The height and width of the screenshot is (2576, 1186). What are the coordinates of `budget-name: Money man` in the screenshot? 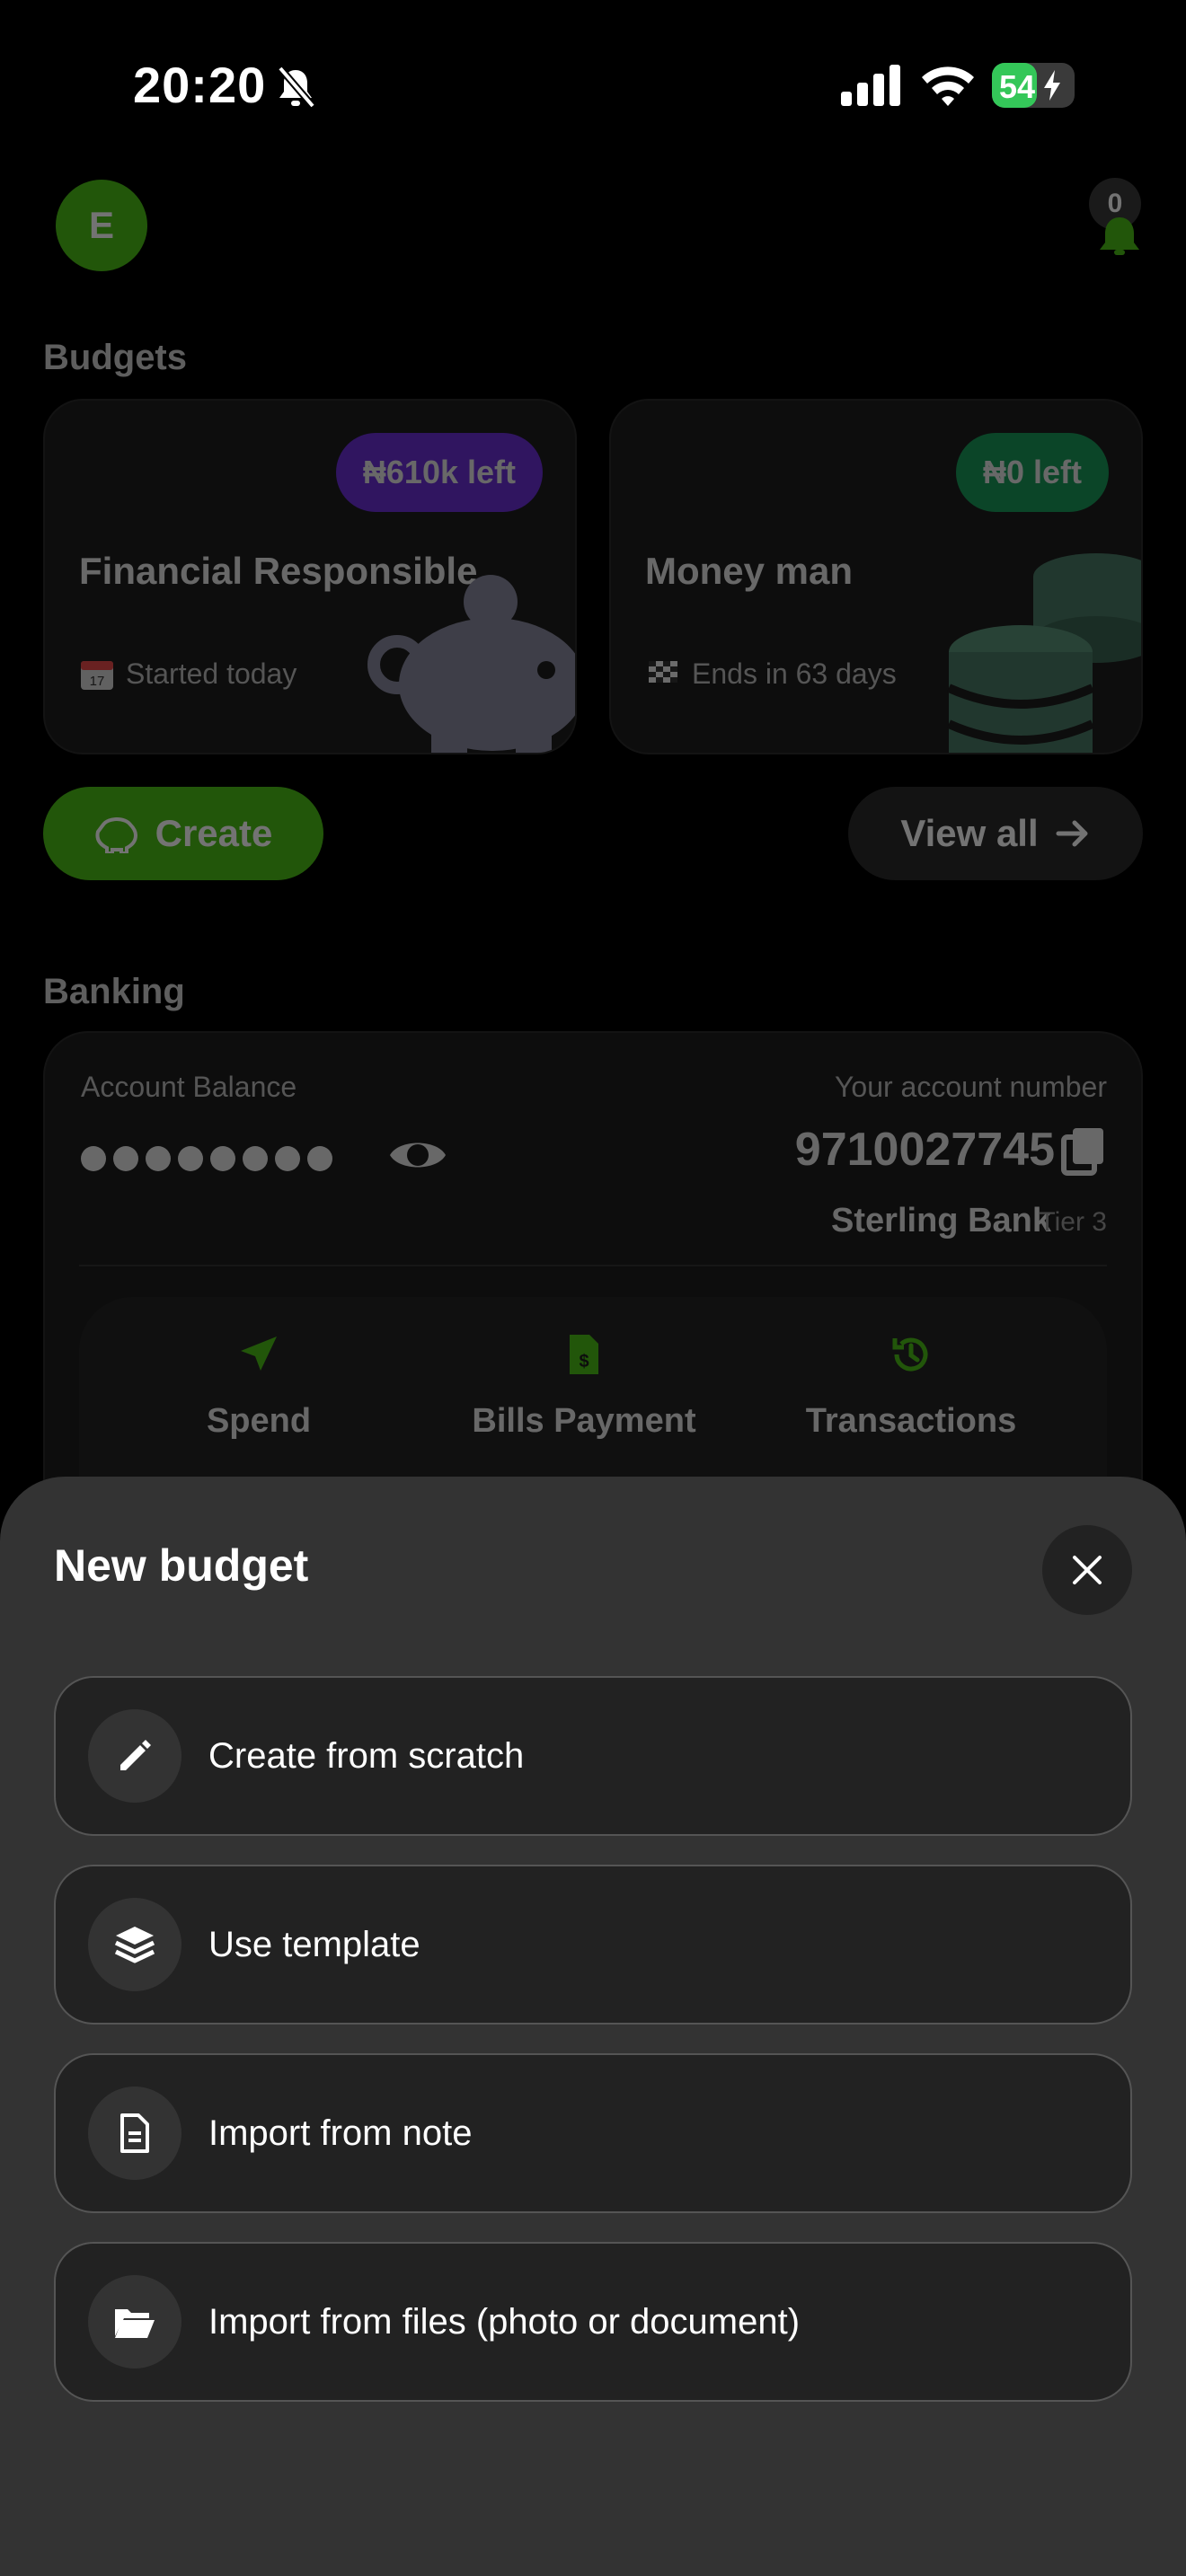 It's located at (749, 571).